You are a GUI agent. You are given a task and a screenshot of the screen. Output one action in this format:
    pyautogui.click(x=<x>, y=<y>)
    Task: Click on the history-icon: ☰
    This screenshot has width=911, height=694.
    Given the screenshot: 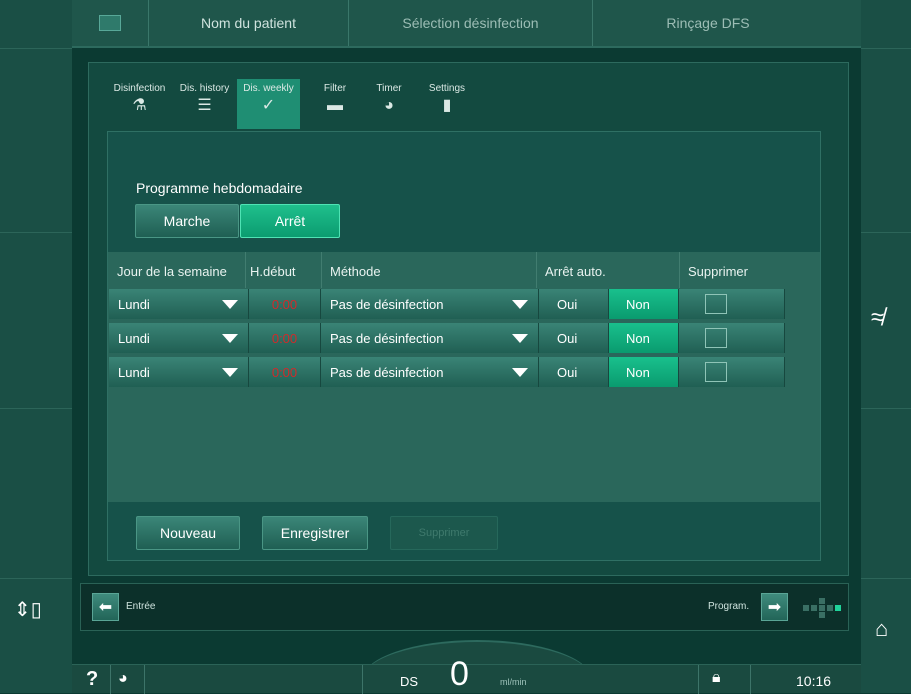 What is the action you would take?
    pyautogui.click(x=204, y=105)
    